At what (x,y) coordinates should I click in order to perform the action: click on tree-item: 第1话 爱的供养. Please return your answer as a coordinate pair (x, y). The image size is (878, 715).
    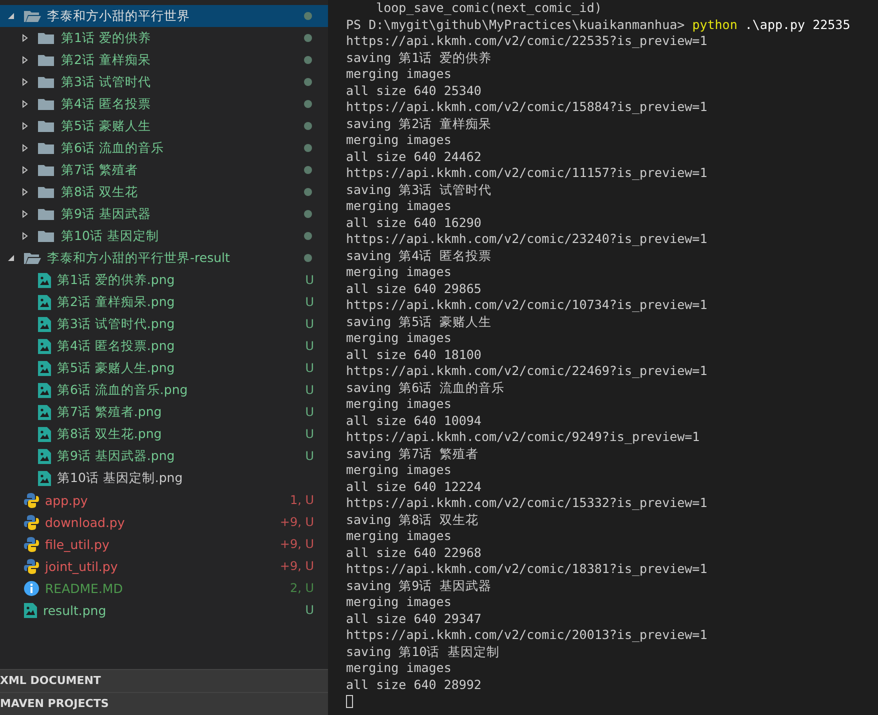
    Looking at the image, I should click on (164, 38).